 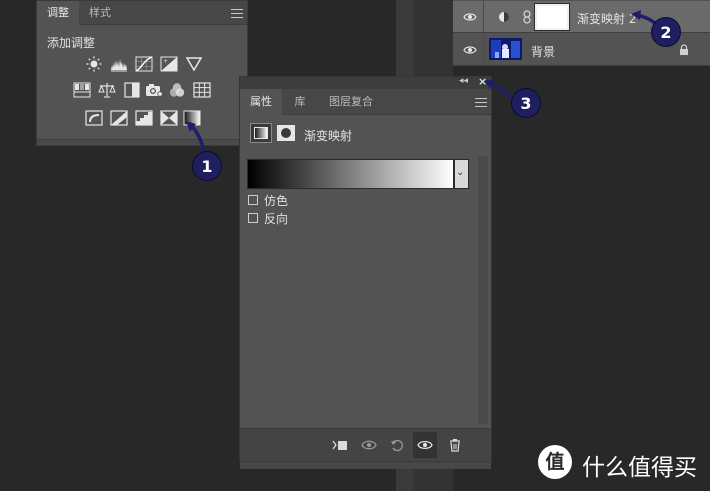 What do you see at coordinates (154, 90) in the screenshot?
I see `photo-filter-icon` at bounding box center [154, 90].